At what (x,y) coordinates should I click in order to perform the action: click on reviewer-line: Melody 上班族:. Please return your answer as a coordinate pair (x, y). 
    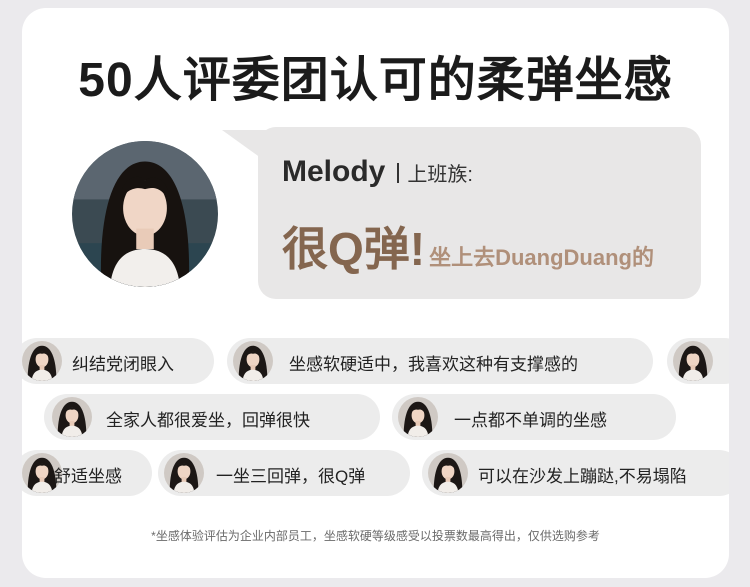
    Looking at the image, I should click on (377, 172).